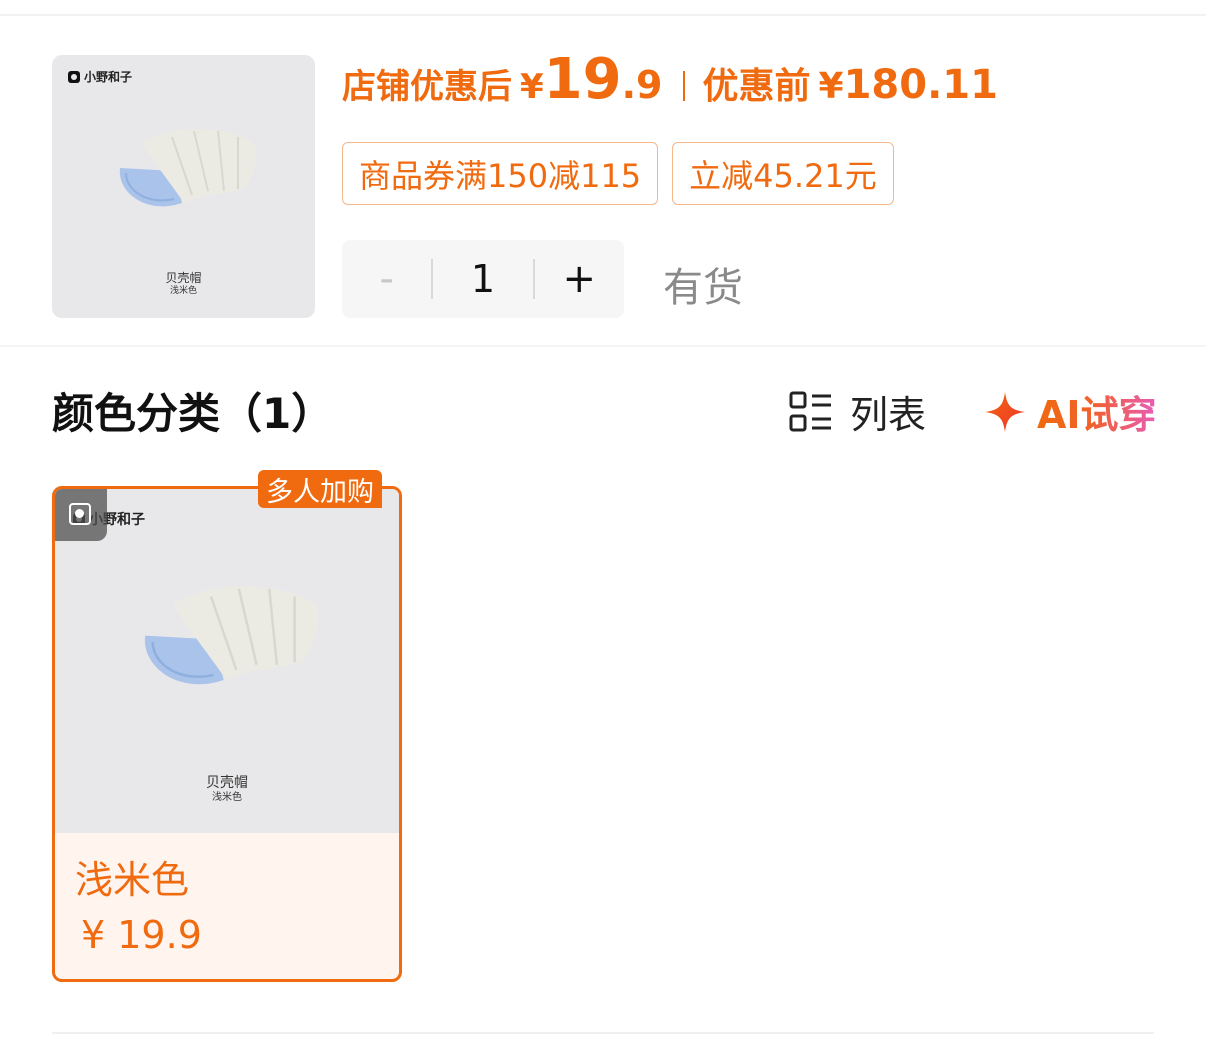  What do you see at coordinates (193, 413) in the screenshot?
I see `category-title: 颜色分类（1）` at bounding box center [193, 413].